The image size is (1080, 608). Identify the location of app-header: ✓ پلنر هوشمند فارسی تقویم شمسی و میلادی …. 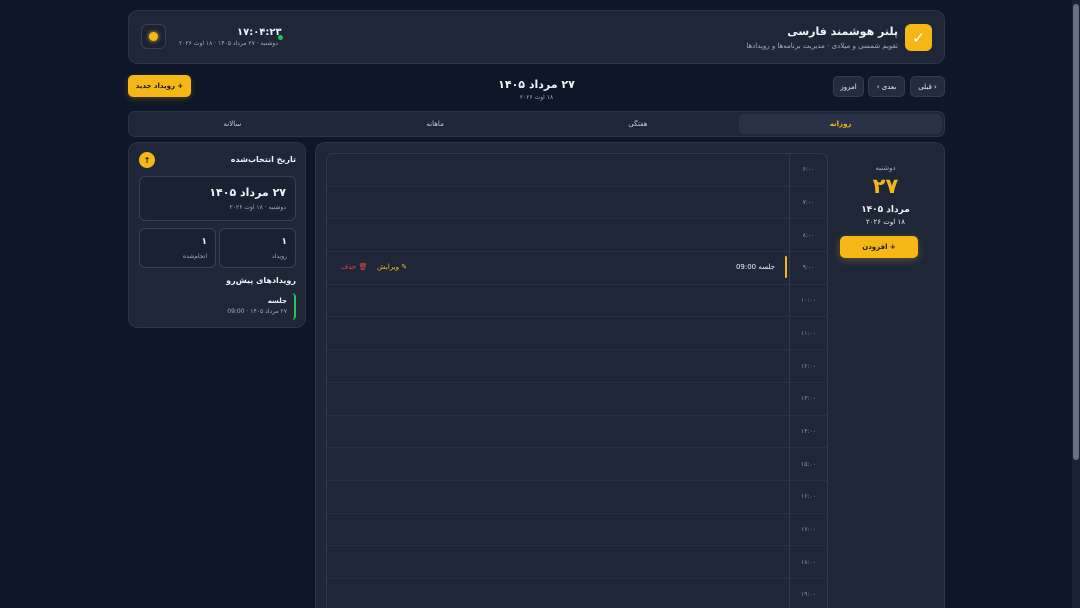
(536, 37).